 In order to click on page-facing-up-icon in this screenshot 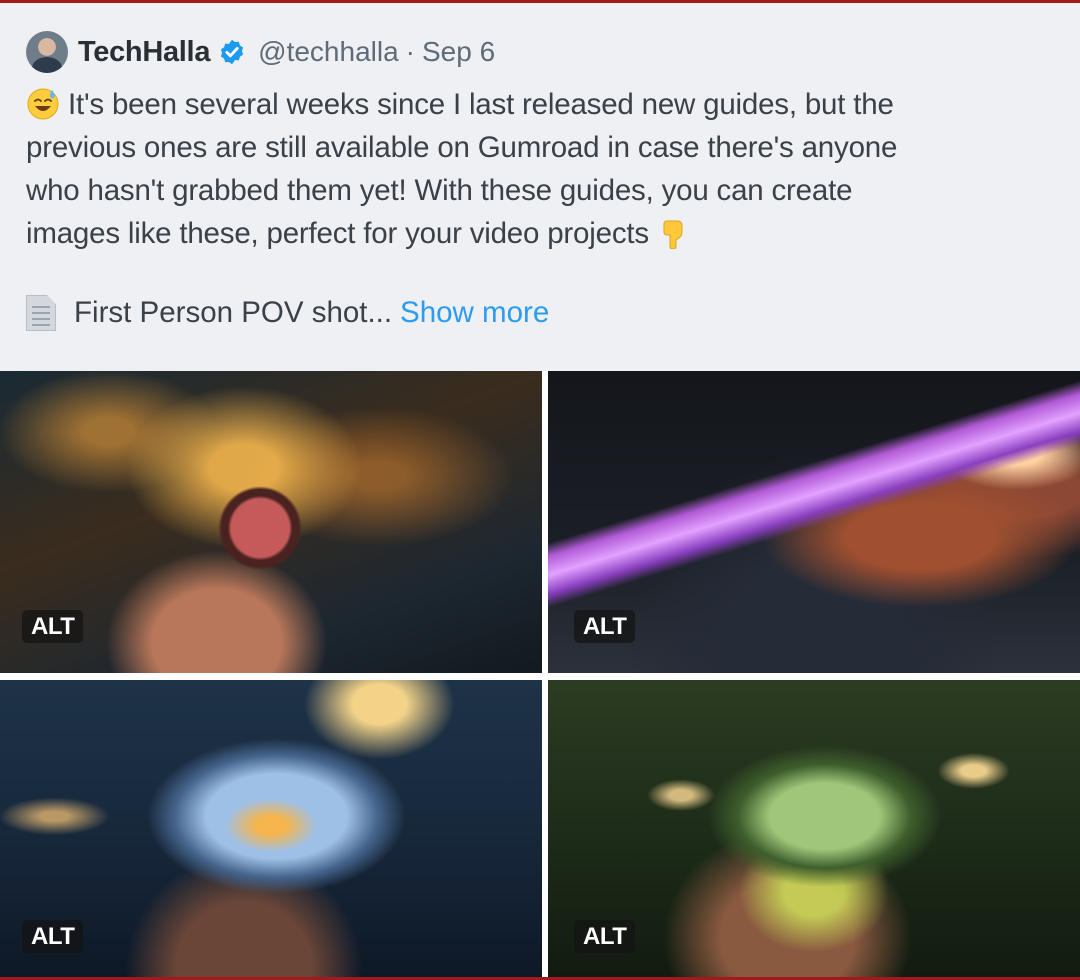, I will do `click(41, 313)`.